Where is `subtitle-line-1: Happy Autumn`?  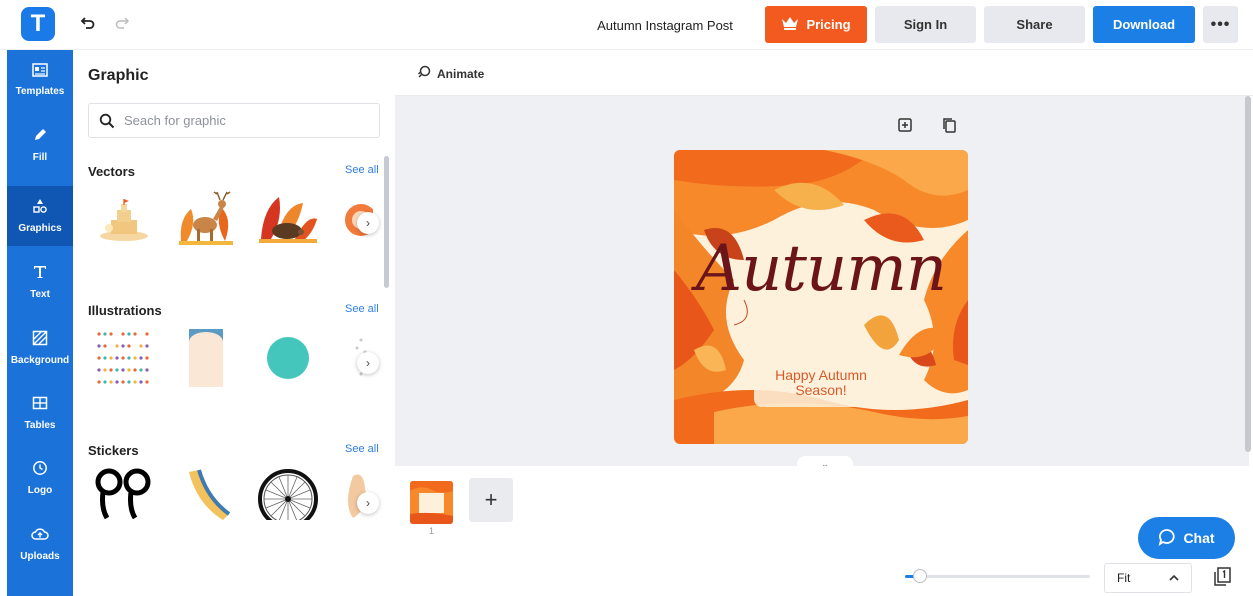 subtitle-line-1: Happy Autumn is located at coordinates (821, 375).